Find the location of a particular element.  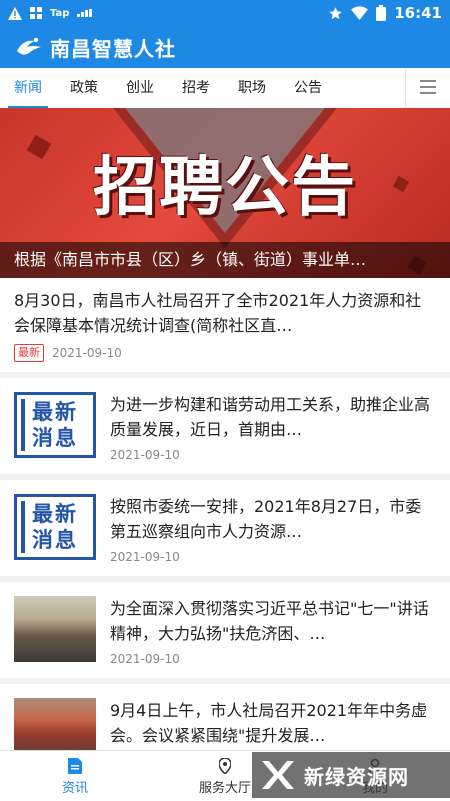

location-icon is located at coordinates (225, 766).